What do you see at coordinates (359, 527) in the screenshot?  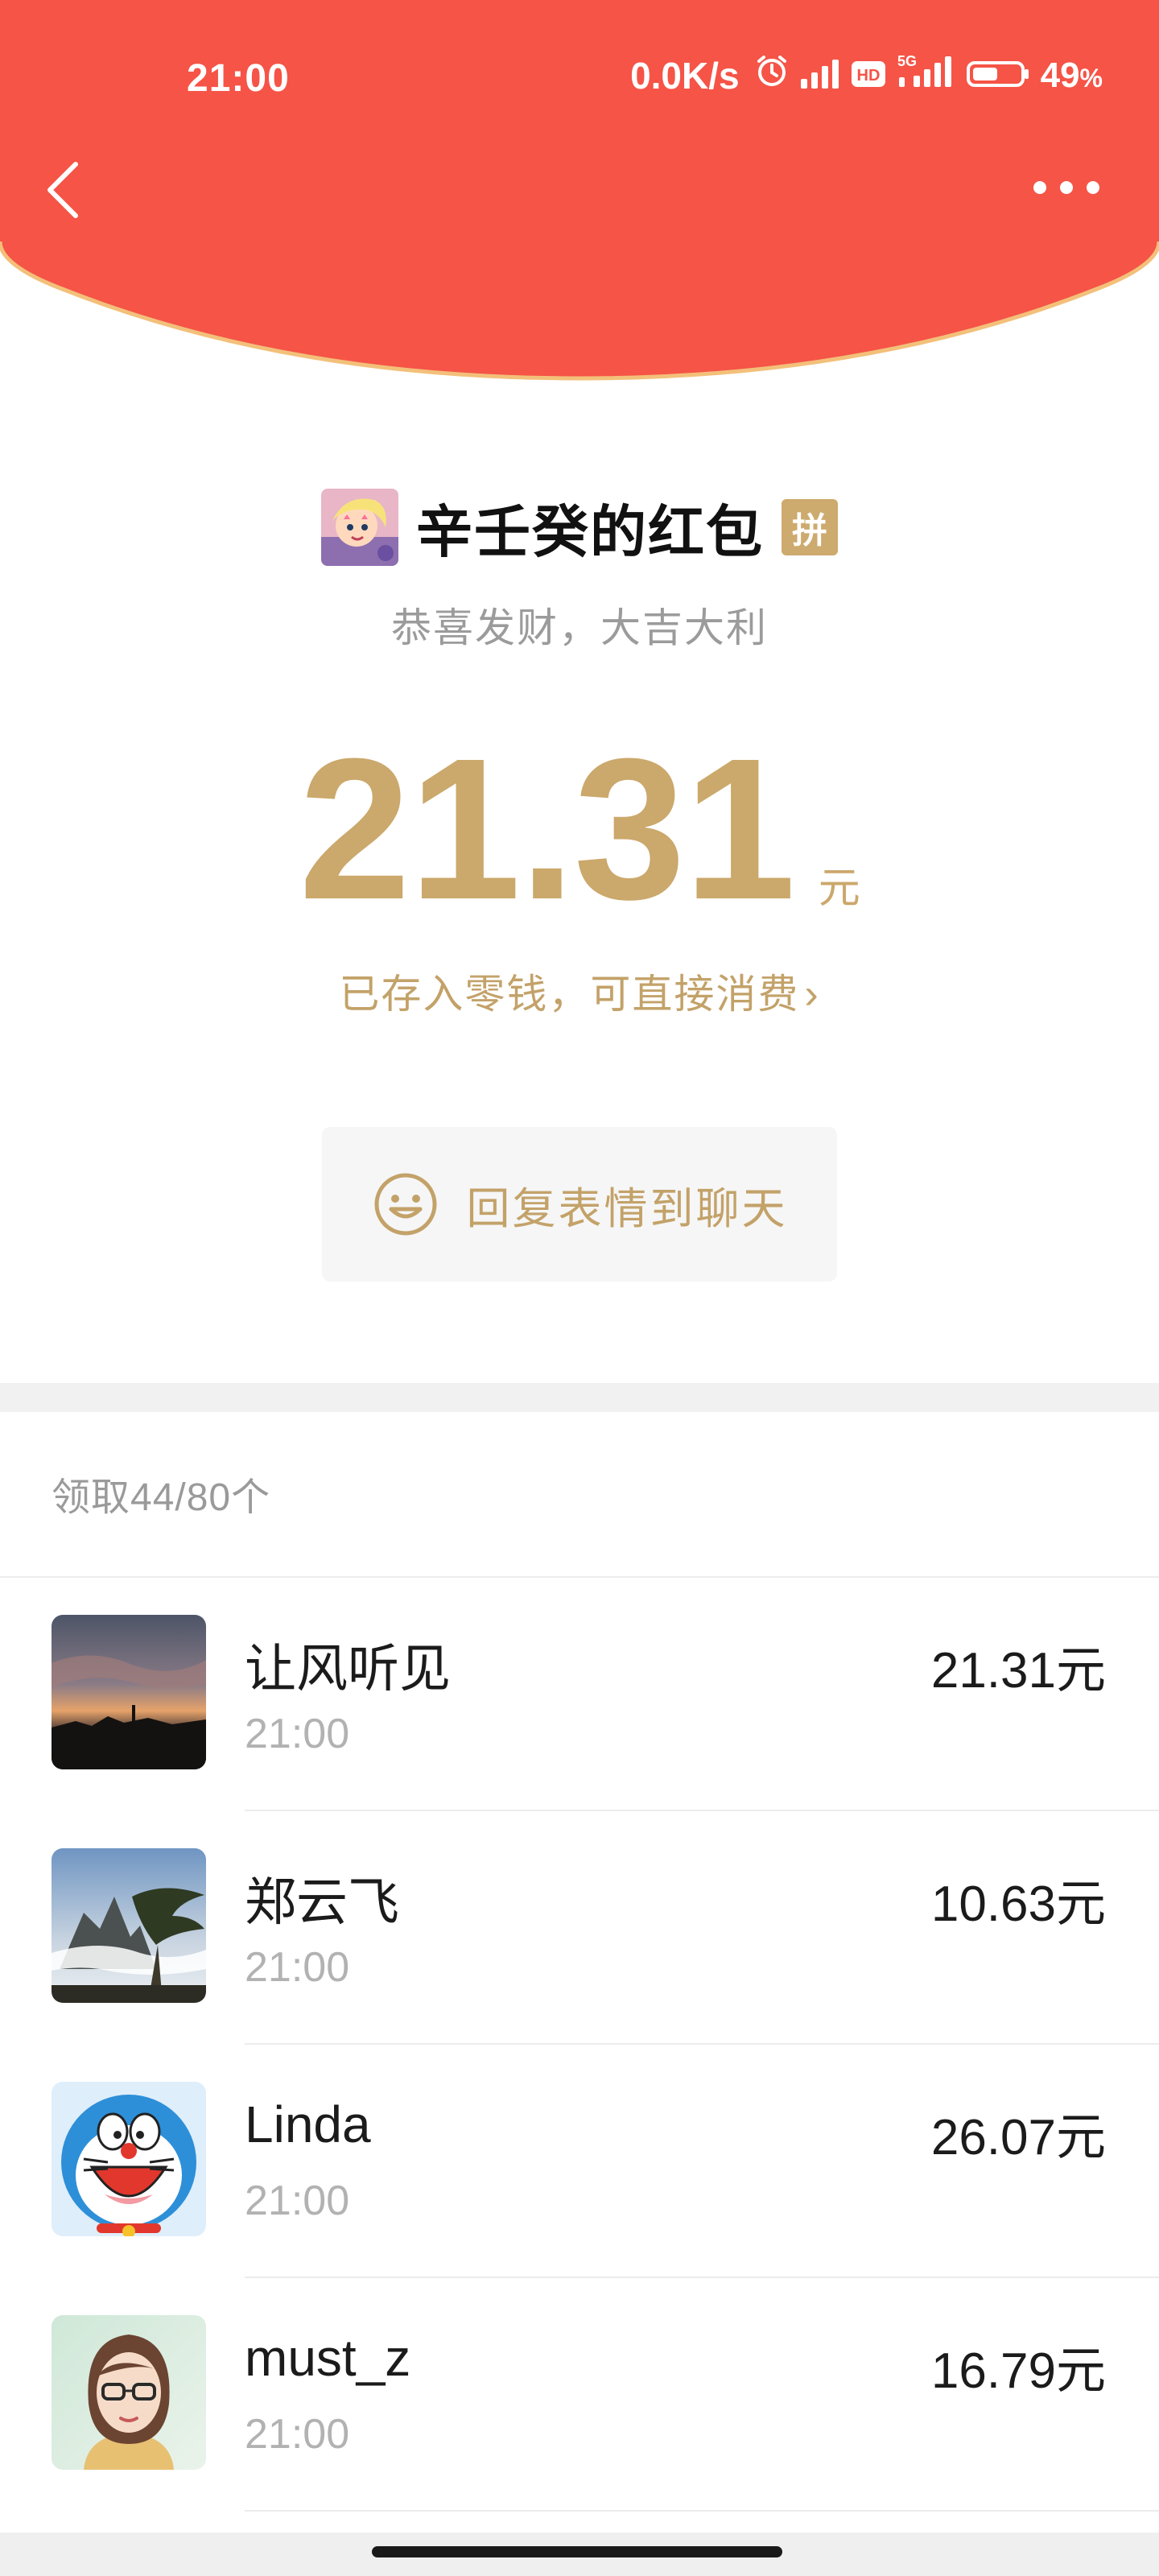 I see `sender-avatar` at bounding box center [359, 527].